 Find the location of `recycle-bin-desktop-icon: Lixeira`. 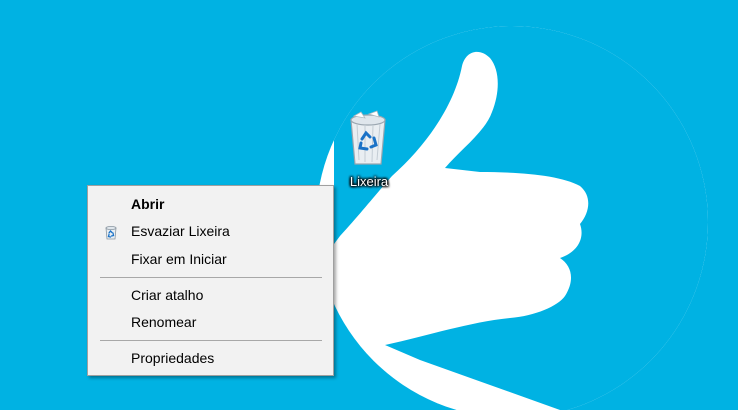

recycle-bin-desktop-icon: Lixeira is located at coordinates (369, 150).